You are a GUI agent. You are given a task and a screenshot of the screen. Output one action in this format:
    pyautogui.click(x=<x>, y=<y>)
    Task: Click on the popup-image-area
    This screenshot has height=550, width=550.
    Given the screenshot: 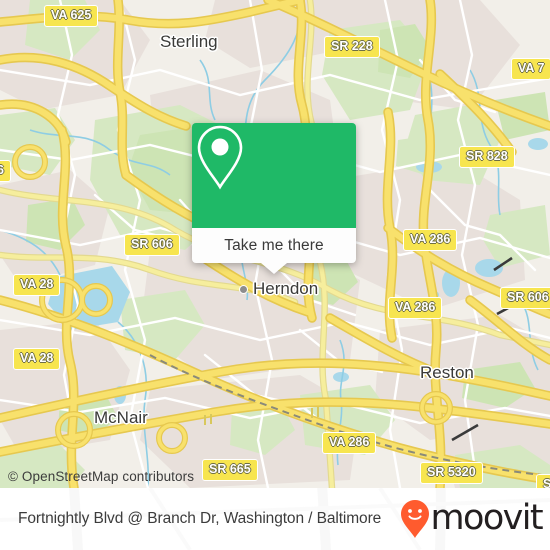 What is the action you would take?
    pyautogui.click(x=274, y=175)
    